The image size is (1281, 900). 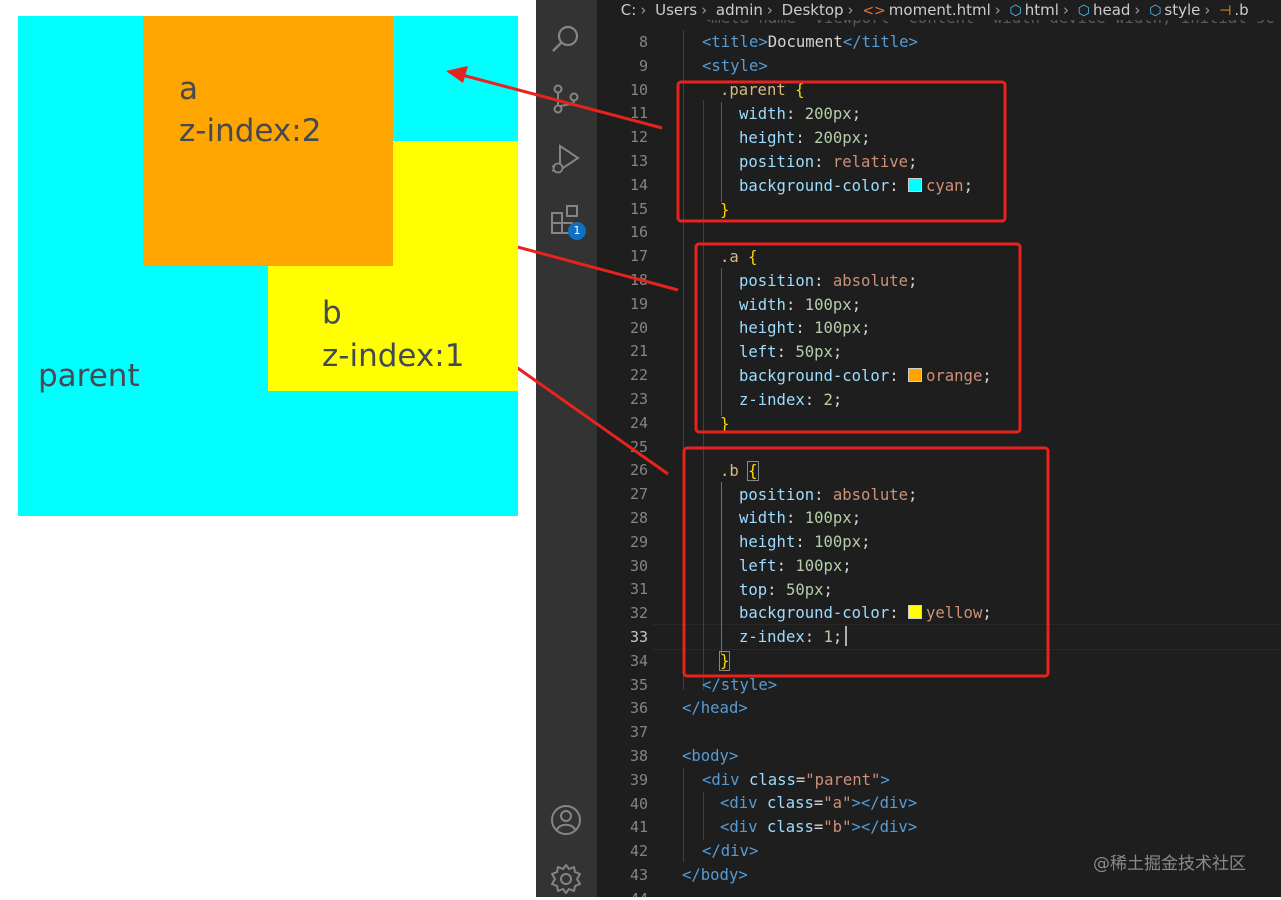 What do you see at coordinates (725, 424) in the screenshot?
I see `code-line-24: }` at bounding box center [725, 424].